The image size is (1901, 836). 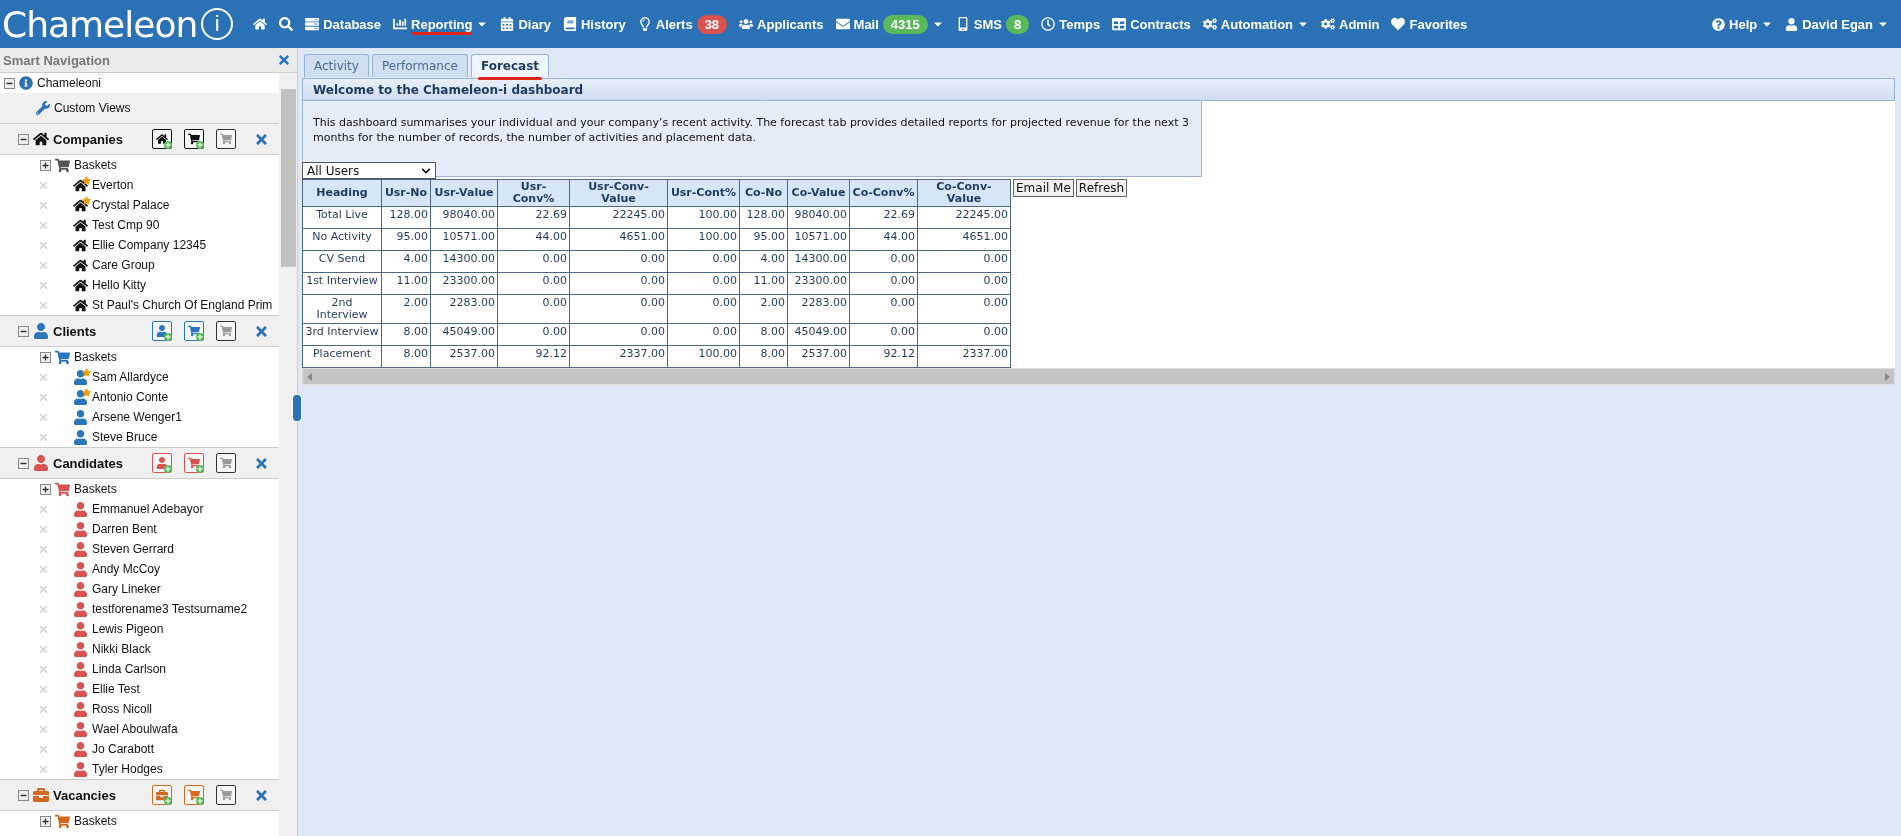 I want to click on scrollbar, so click(x=288, y=454).